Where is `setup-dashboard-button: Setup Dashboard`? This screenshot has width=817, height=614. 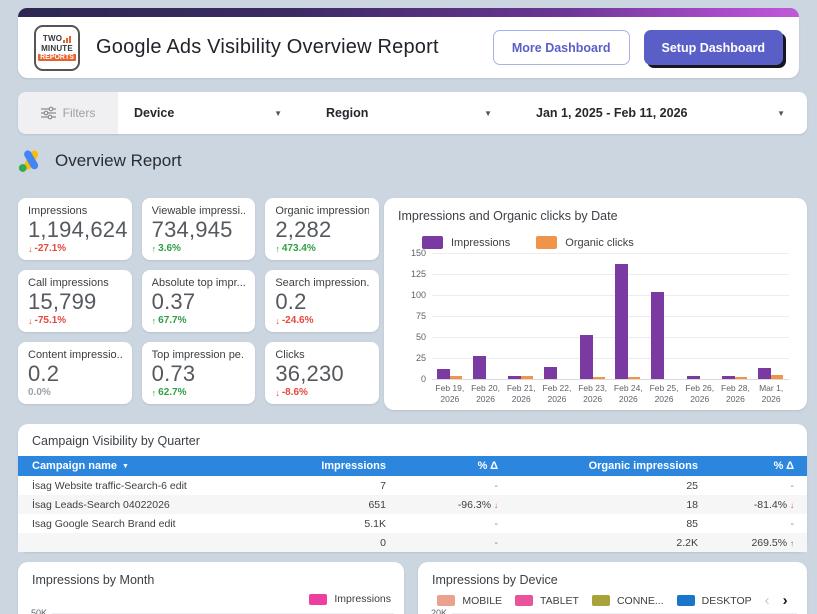 setup-dashboard-button: Setup Dashboard is located at coordinates (713, 47).